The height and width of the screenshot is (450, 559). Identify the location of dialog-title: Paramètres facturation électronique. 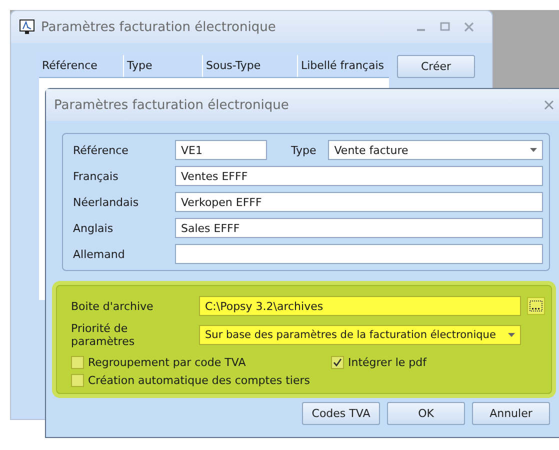
(171, 105).